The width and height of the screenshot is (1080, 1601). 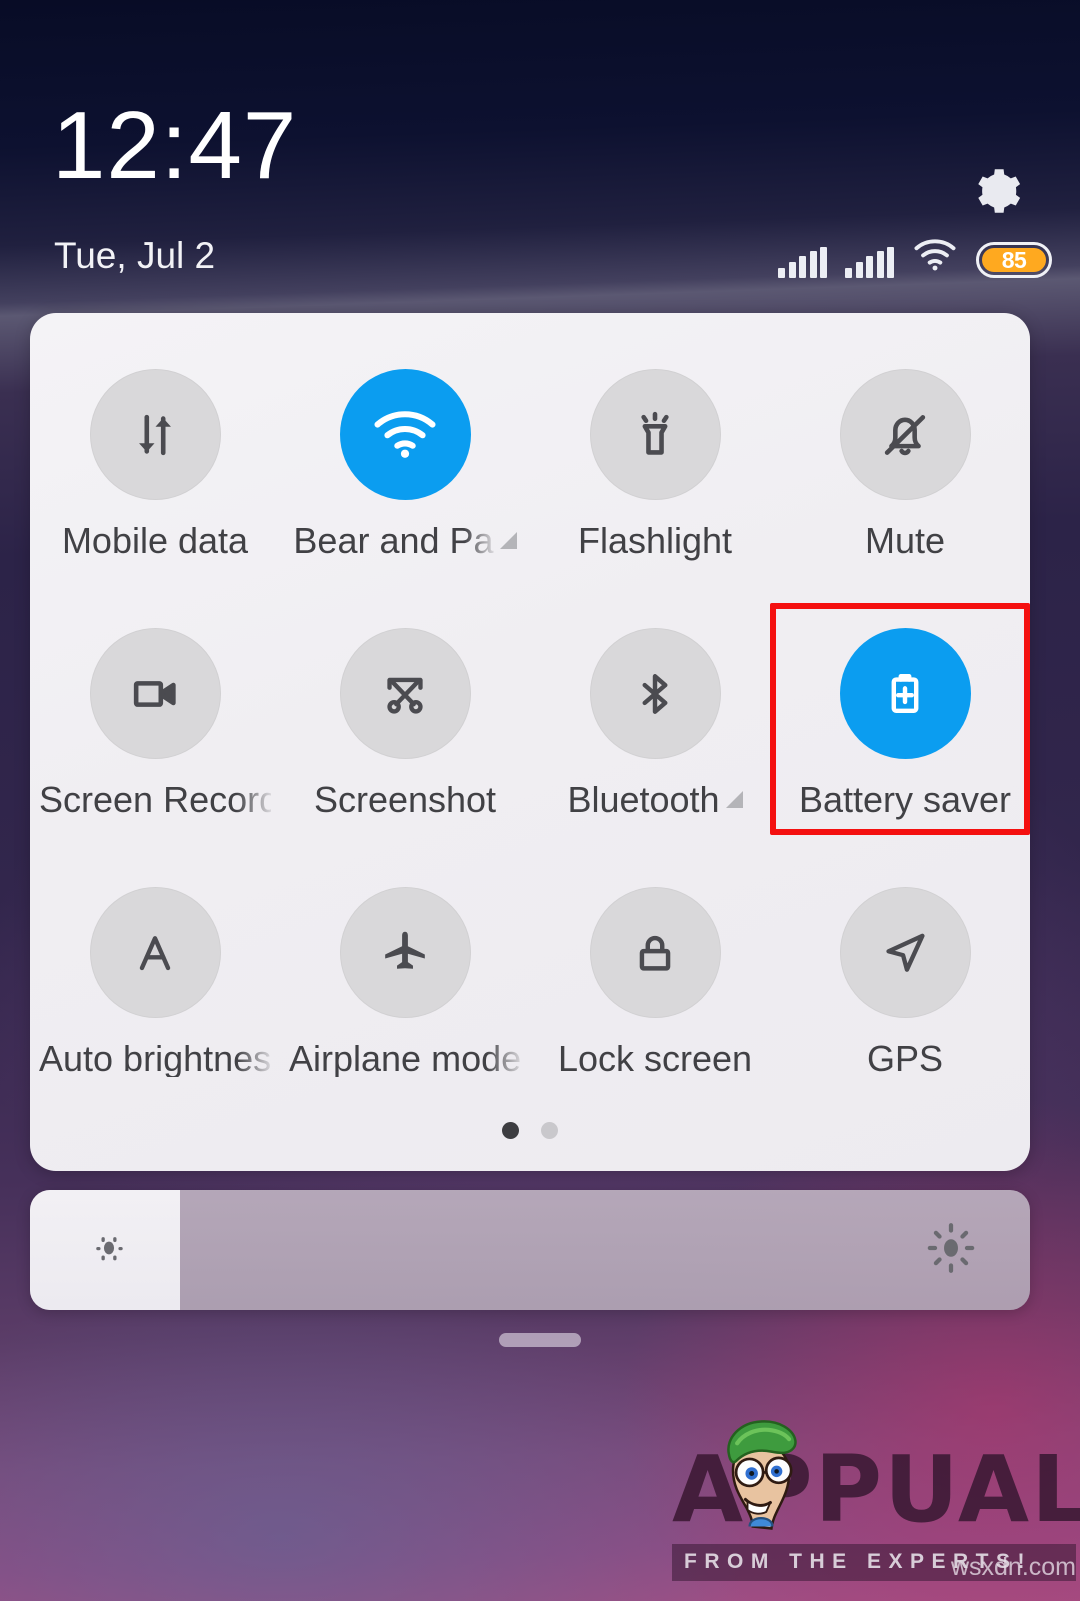 I want to click on tile-flashlight: Flashlight, so click(x=655, y=485).